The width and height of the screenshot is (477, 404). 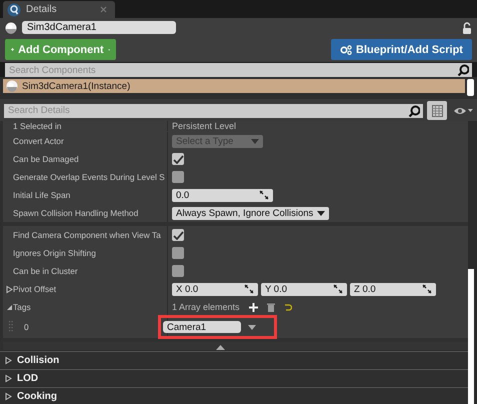 What do you see at coordinates (14, 9) in the screenshot?
I see `magnifier-icon` at bounding box center [14, 9].